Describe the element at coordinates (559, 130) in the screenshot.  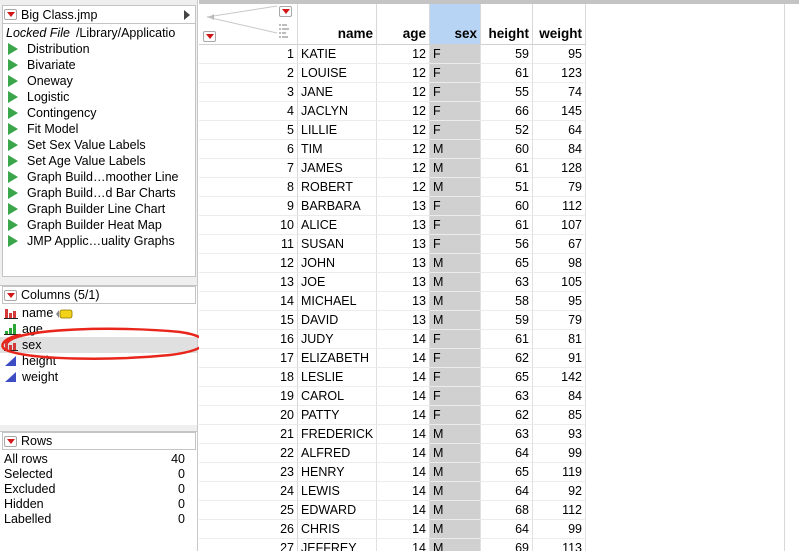
I see `cell-weight: 64` at that location.